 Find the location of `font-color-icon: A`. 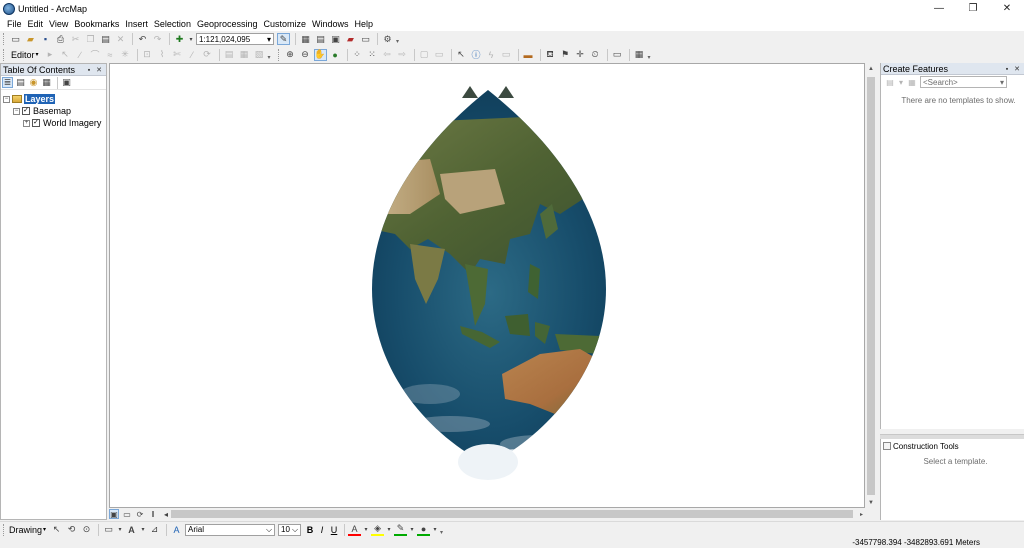

font-color-icon: A is located at coordinates (355, 530).